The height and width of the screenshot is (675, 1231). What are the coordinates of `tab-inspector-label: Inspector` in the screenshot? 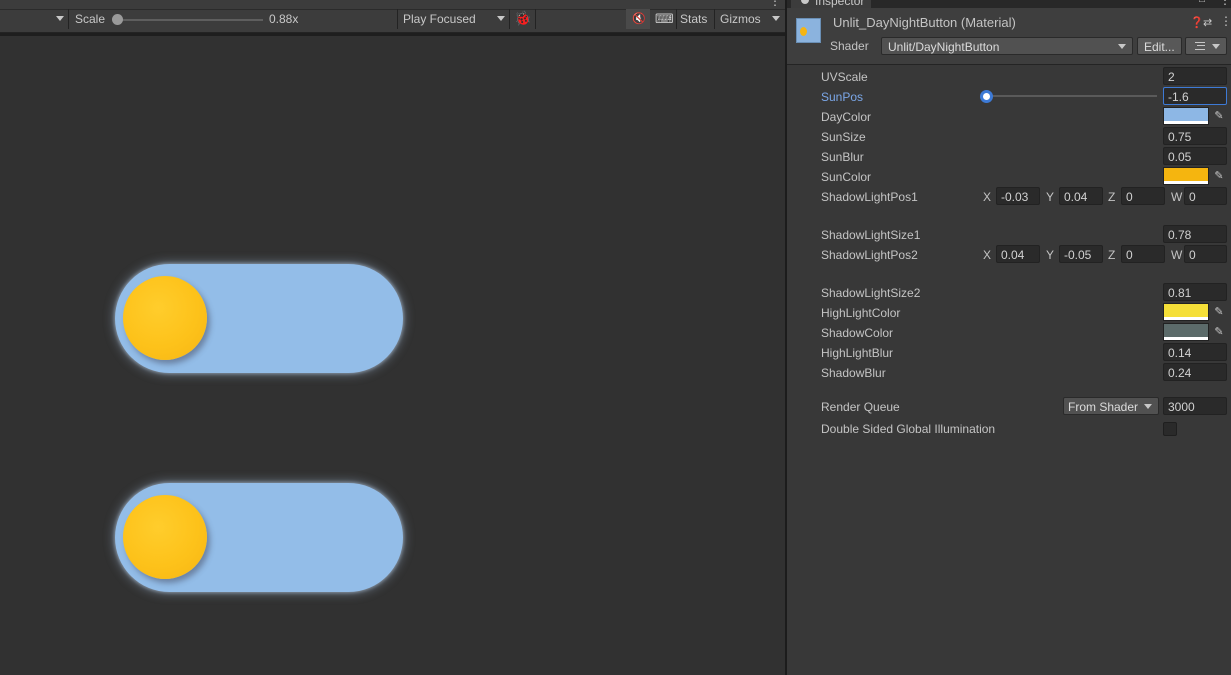 It's located at (840, 4).